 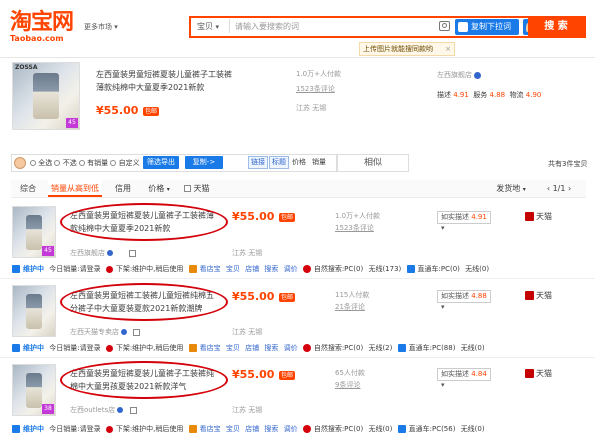 I want to click on plugin-mascot-icon, so click(x=20, y=163).